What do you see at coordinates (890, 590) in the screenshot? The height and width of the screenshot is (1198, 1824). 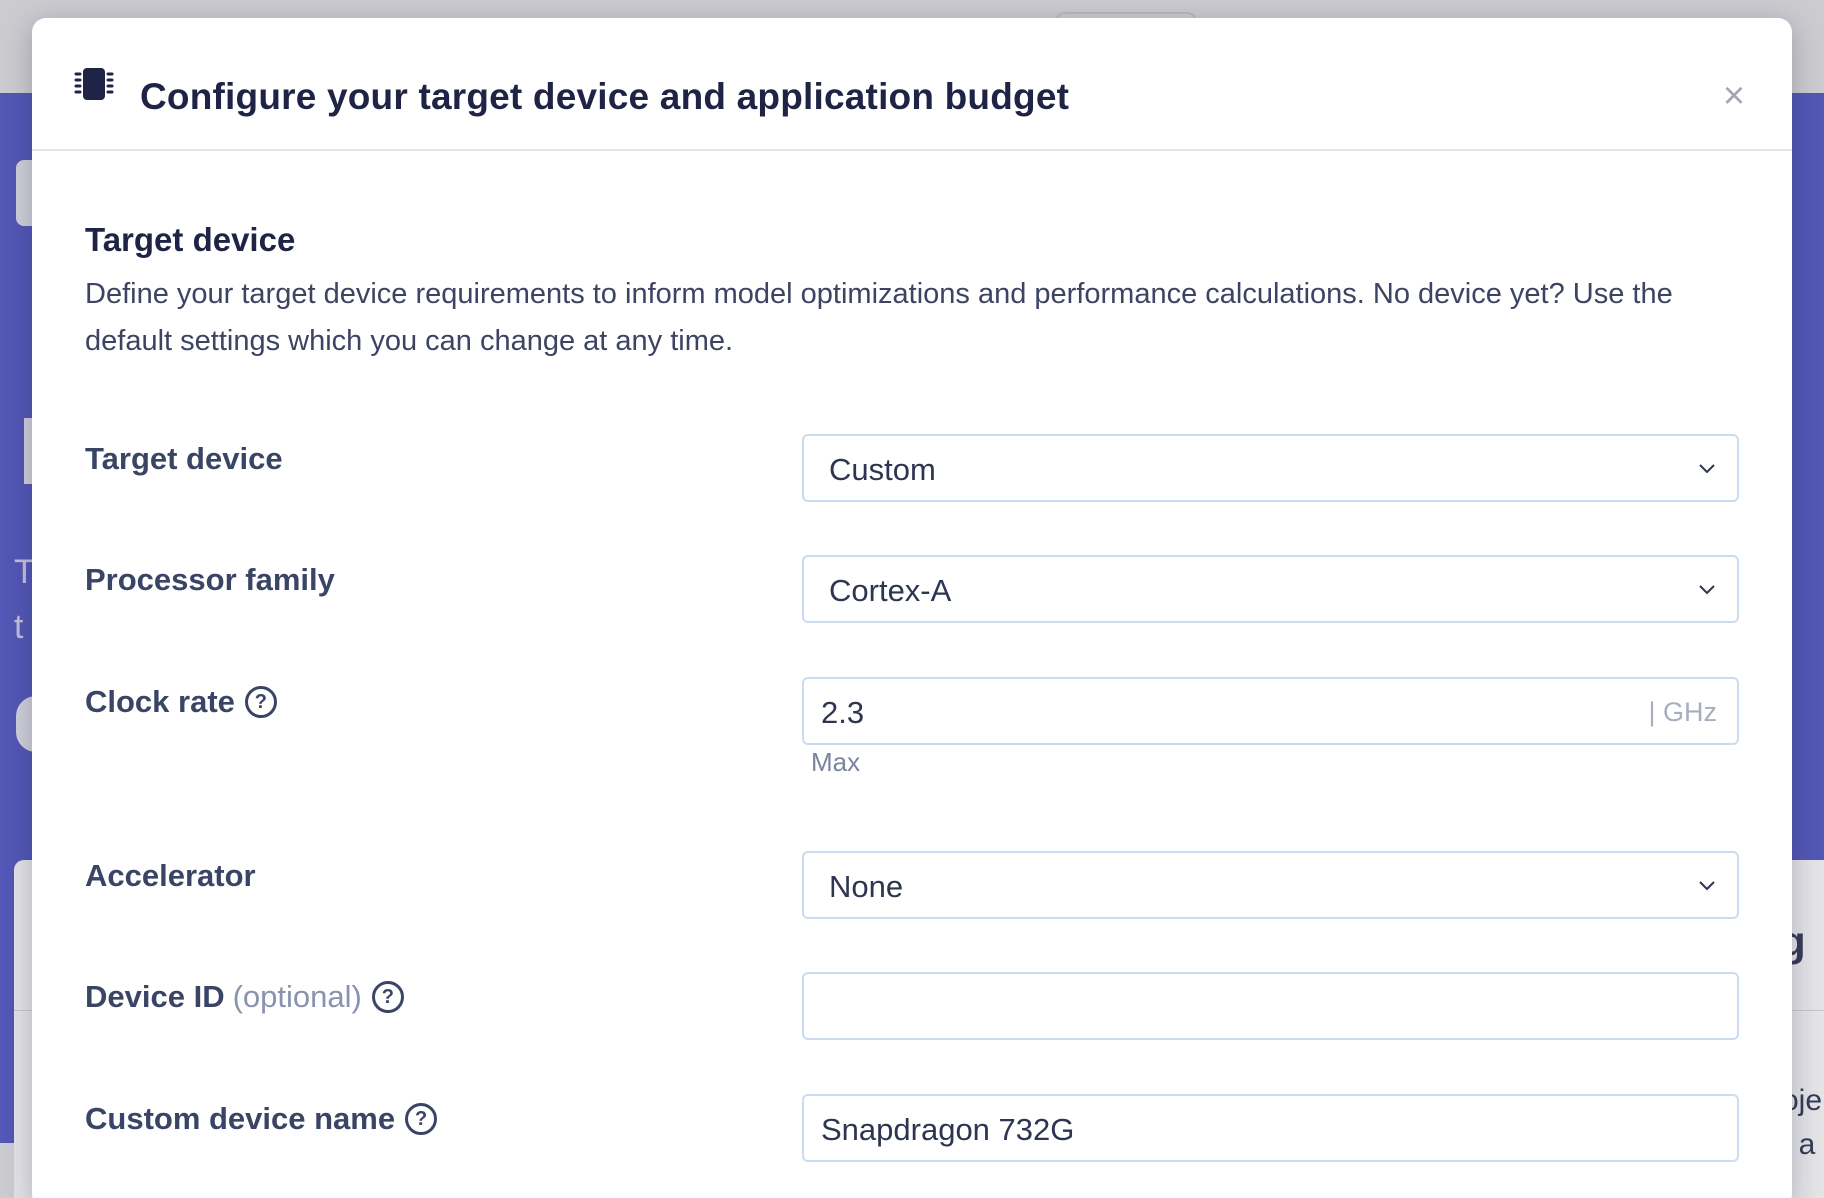 I see `processor-family-value: Cortex-A` at bounding box center [890, 590].